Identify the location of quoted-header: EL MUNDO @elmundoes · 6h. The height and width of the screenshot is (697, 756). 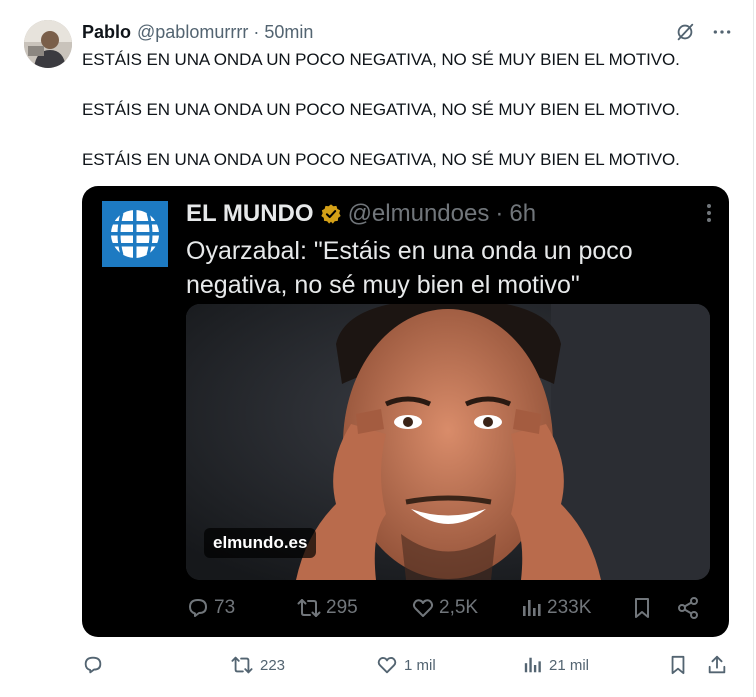
(361, 214).